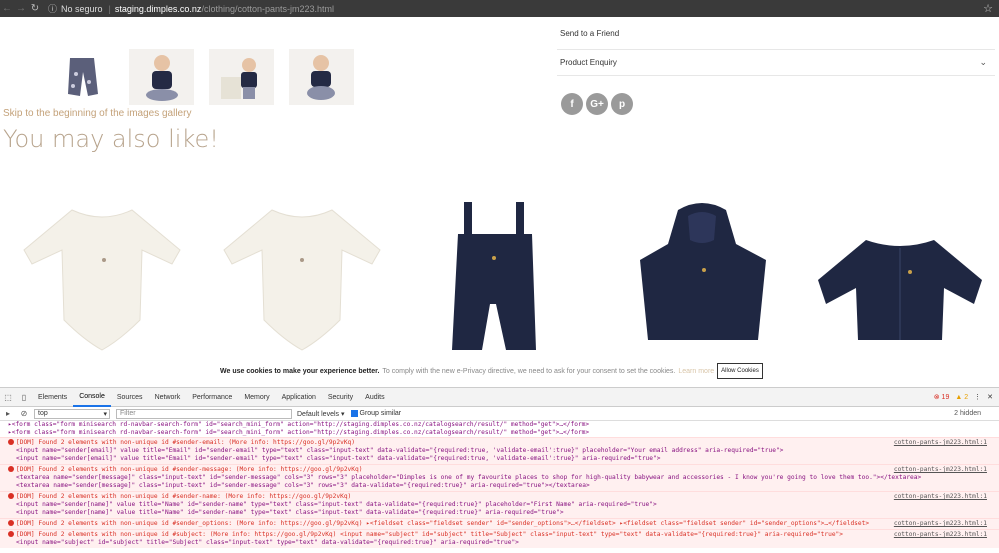 This screenshot has width=999, height=553. I want to click on tab-security: Security, so click(340, 397).